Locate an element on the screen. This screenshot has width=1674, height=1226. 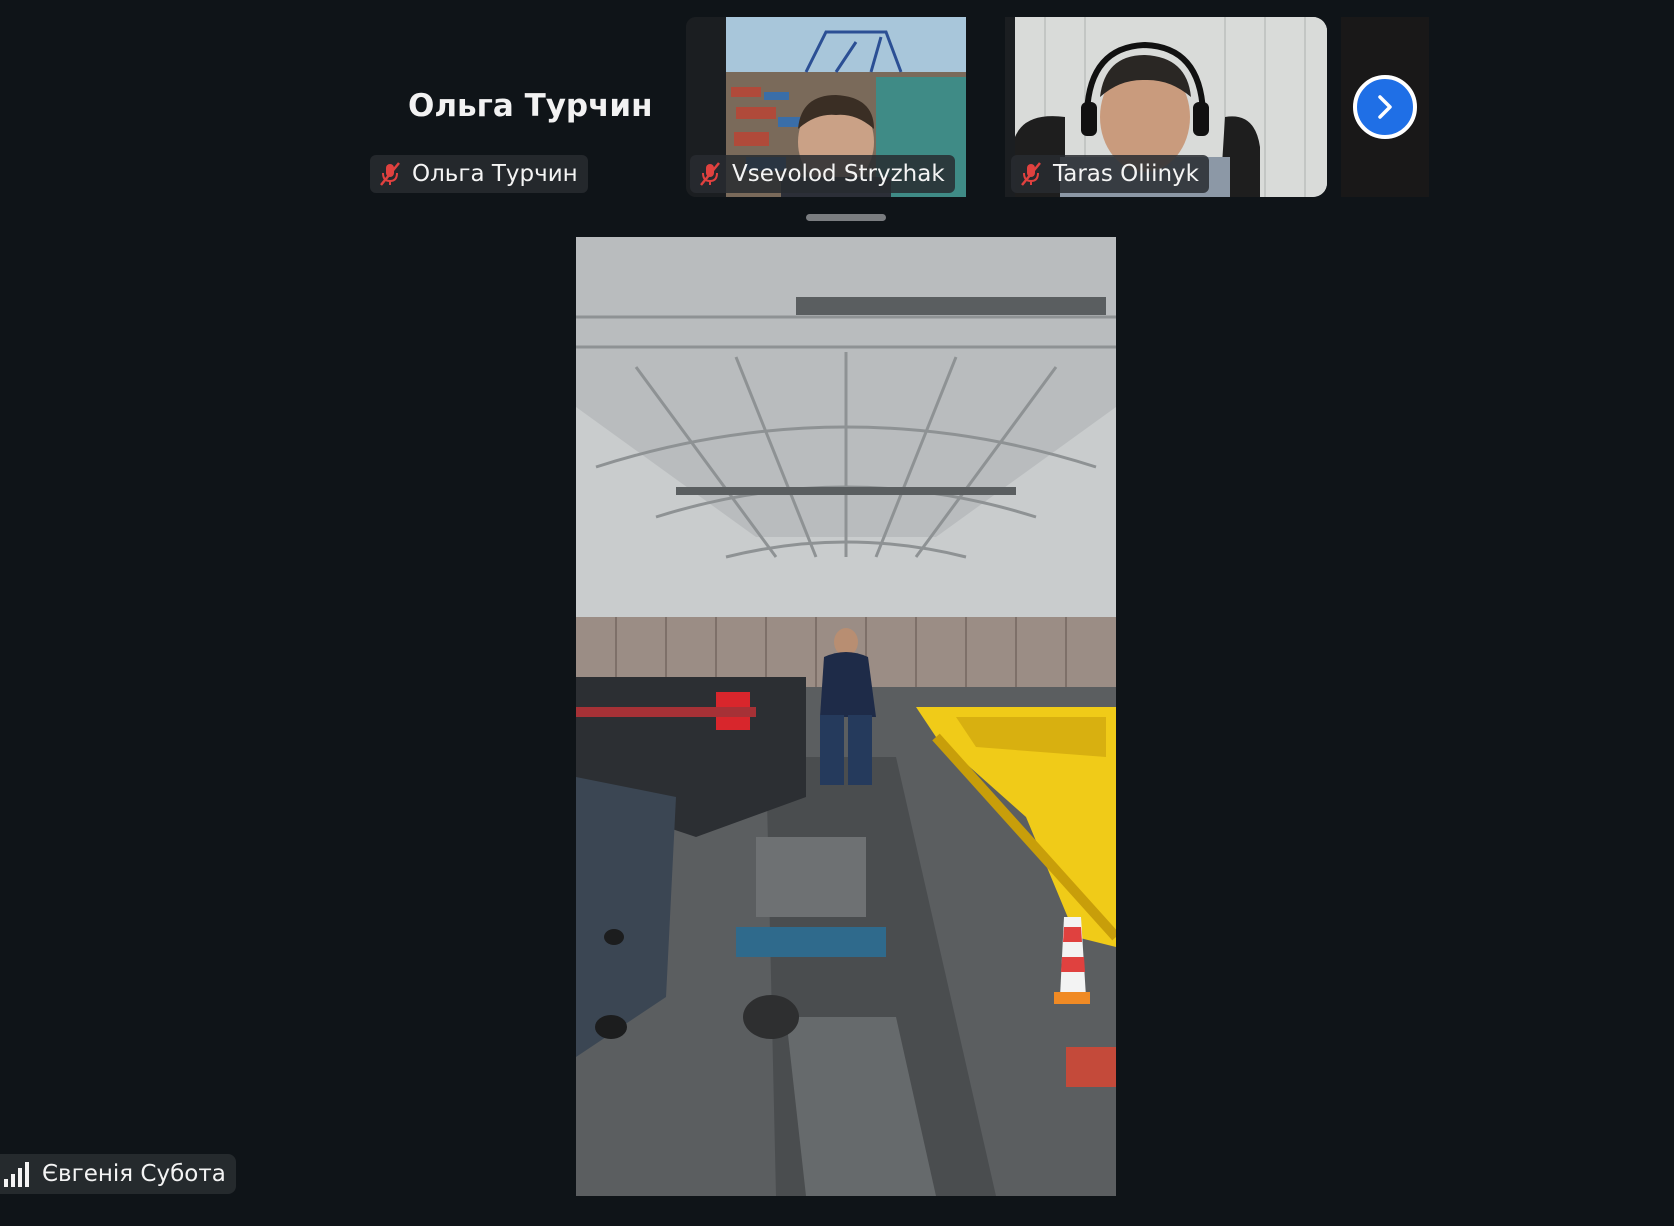
gallery-next-button is located at coordinates (1385, 107).